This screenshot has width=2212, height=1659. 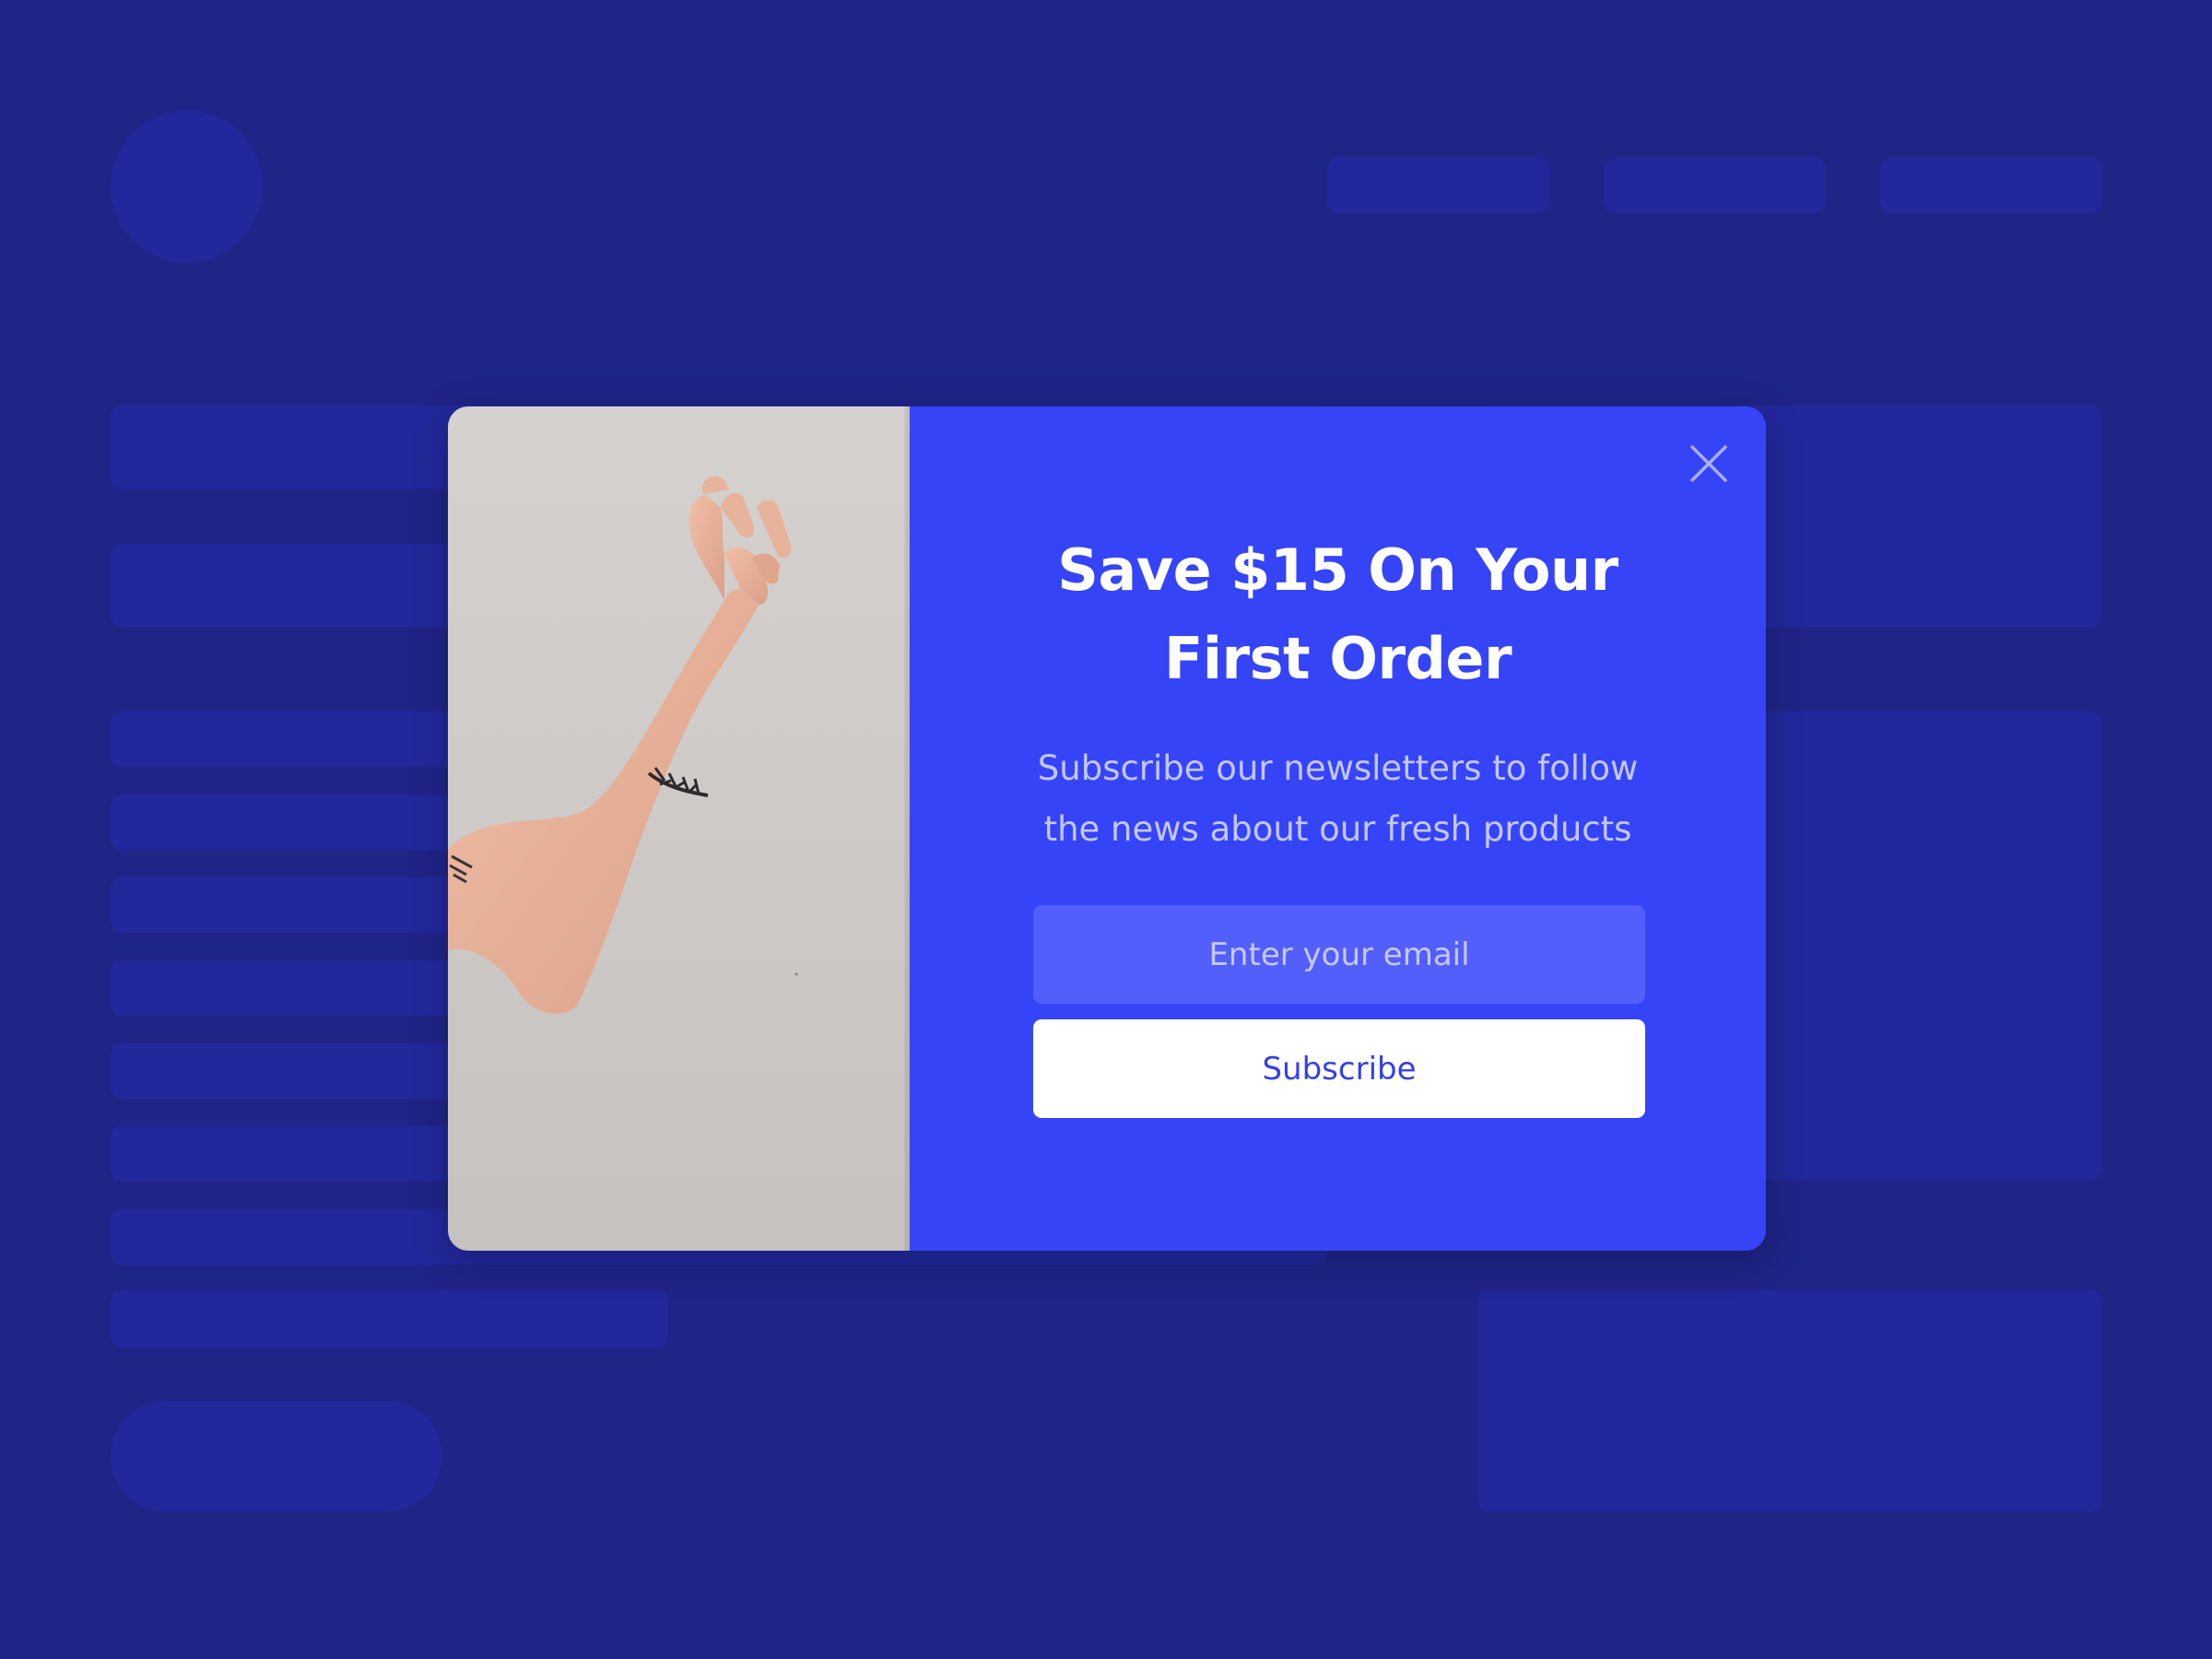 What do you see at coordinates (187, 187) in the screenshot?
I see `logo-placeholder` at bounding box center [187, 187].